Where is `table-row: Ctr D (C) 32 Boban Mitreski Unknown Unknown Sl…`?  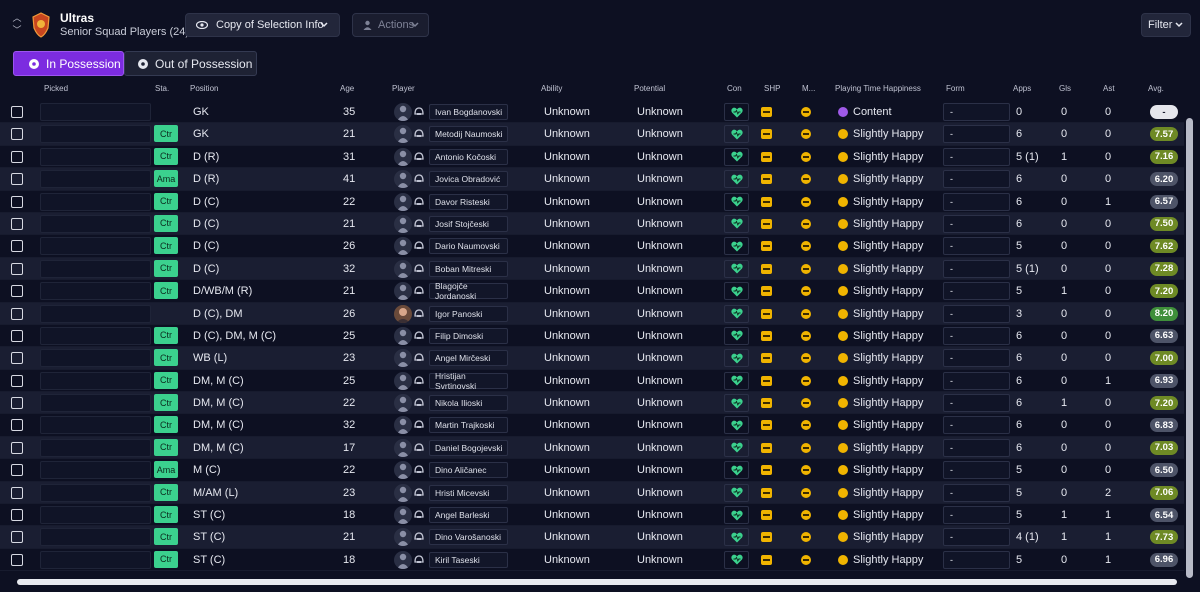
table-row: Ctr D (C) 32 Boban Mitreski Unknown Unknown Sl… is located at coordinates (592, 269).